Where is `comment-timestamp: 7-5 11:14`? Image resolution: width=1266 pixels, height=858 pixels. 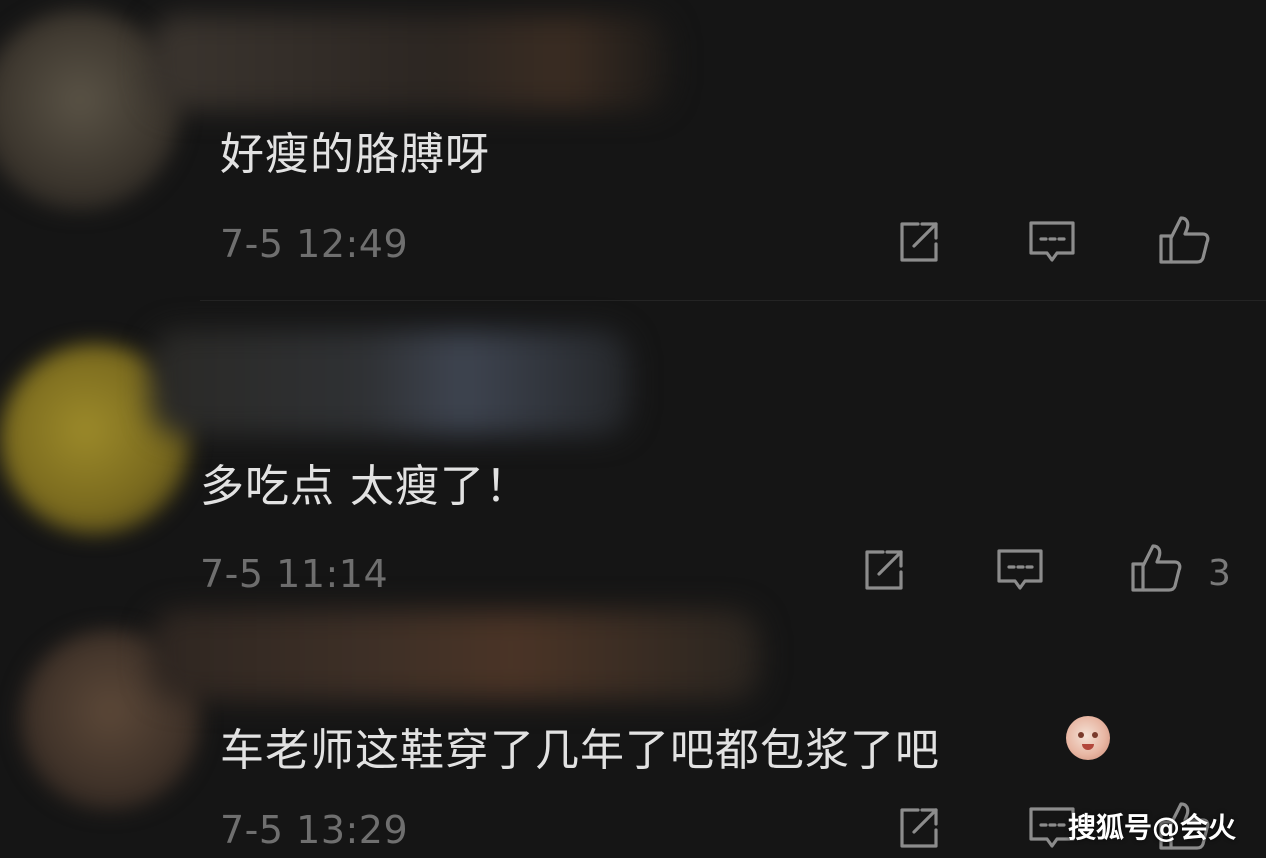
comment-timestamp: 7-5 11:14 is located at coordinates (294, 574).